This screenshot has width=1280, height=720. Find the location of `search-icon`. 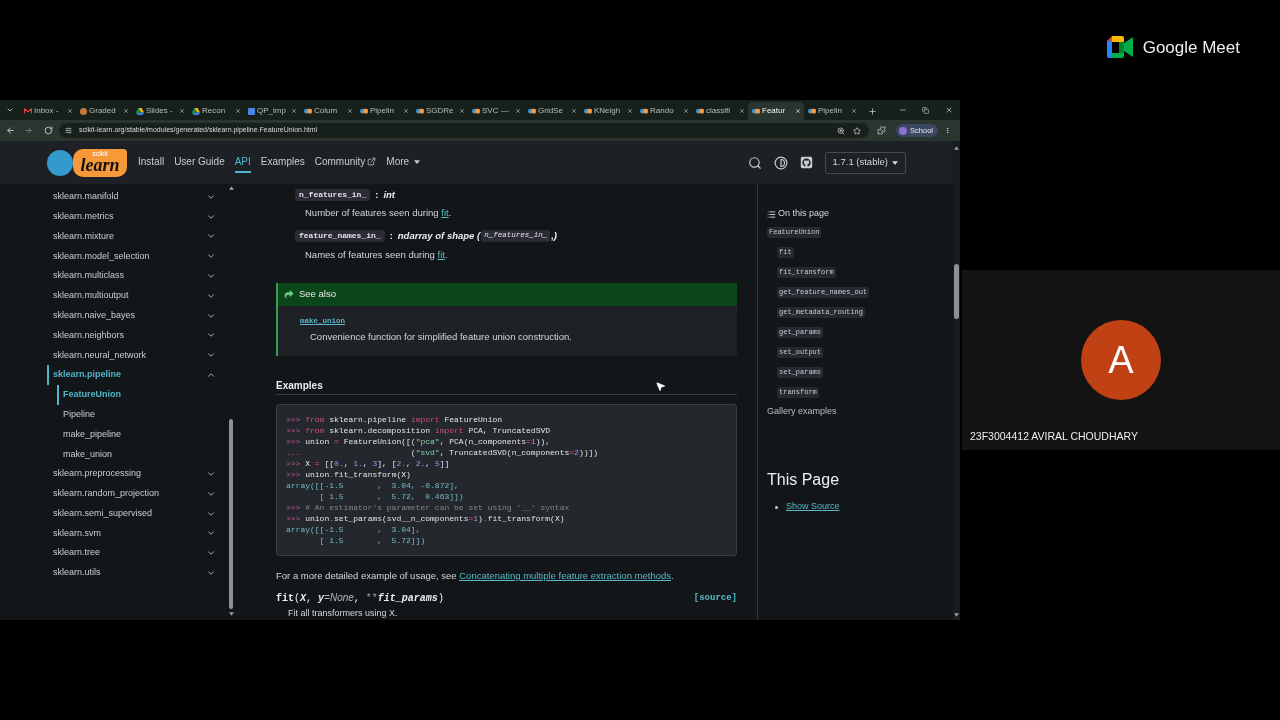

search-icon is located at coordinates (754, 162).